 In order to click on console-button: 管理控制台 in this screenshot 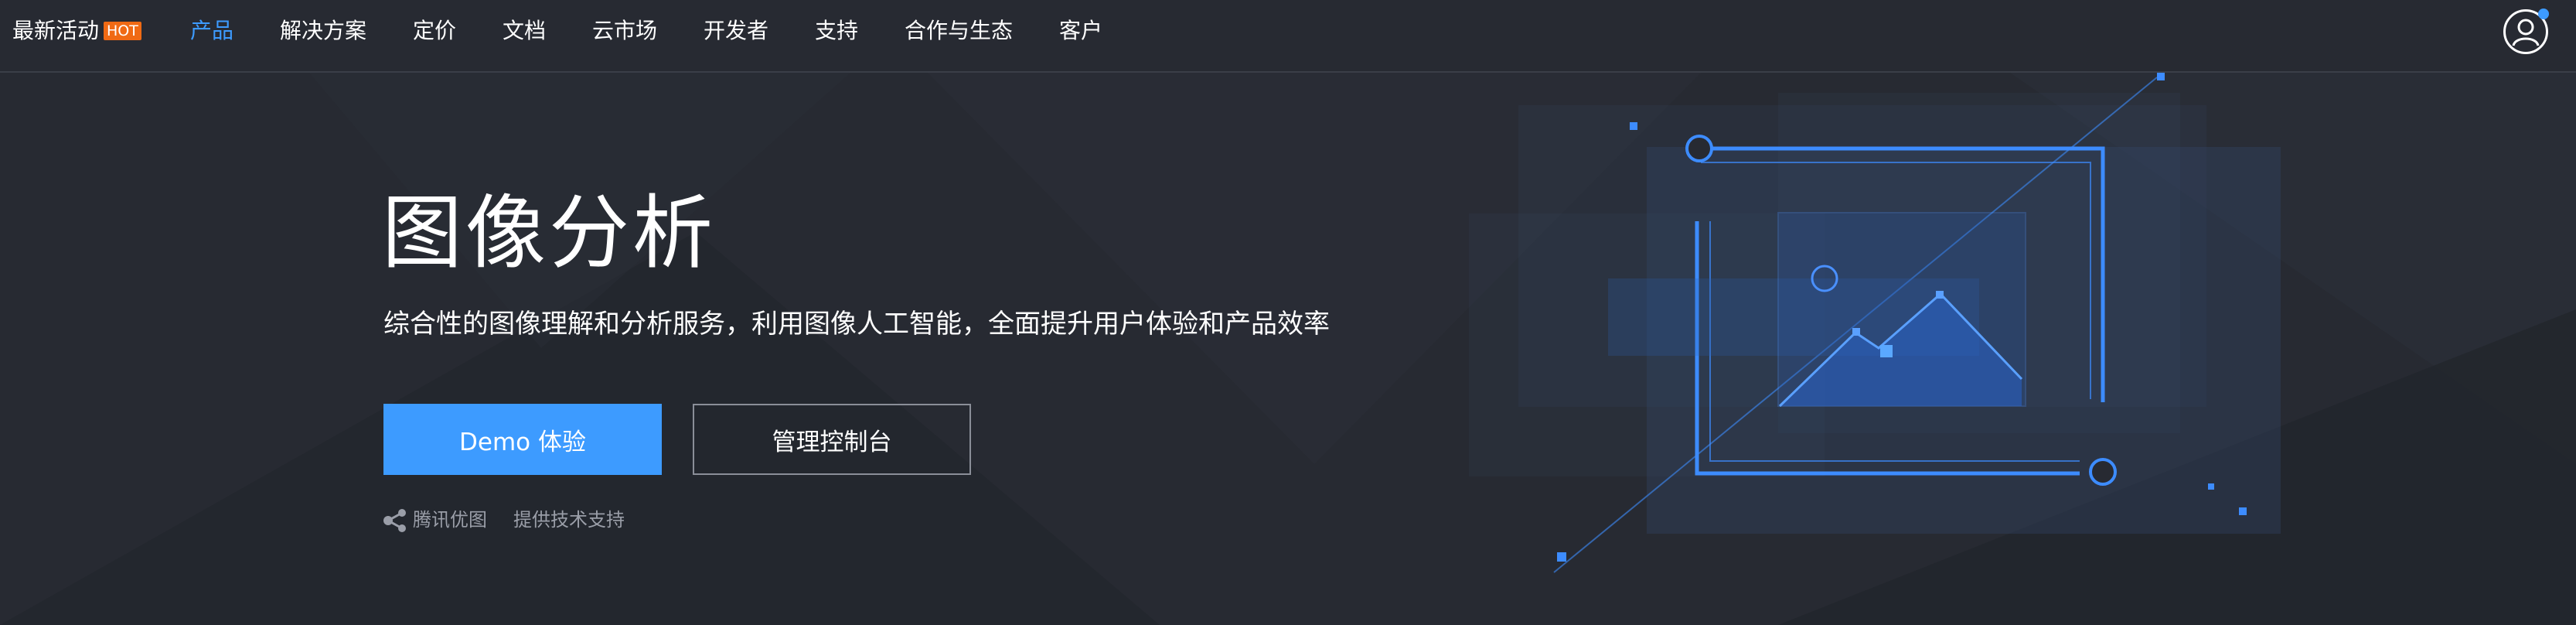, I will do `click(832, 440)`.